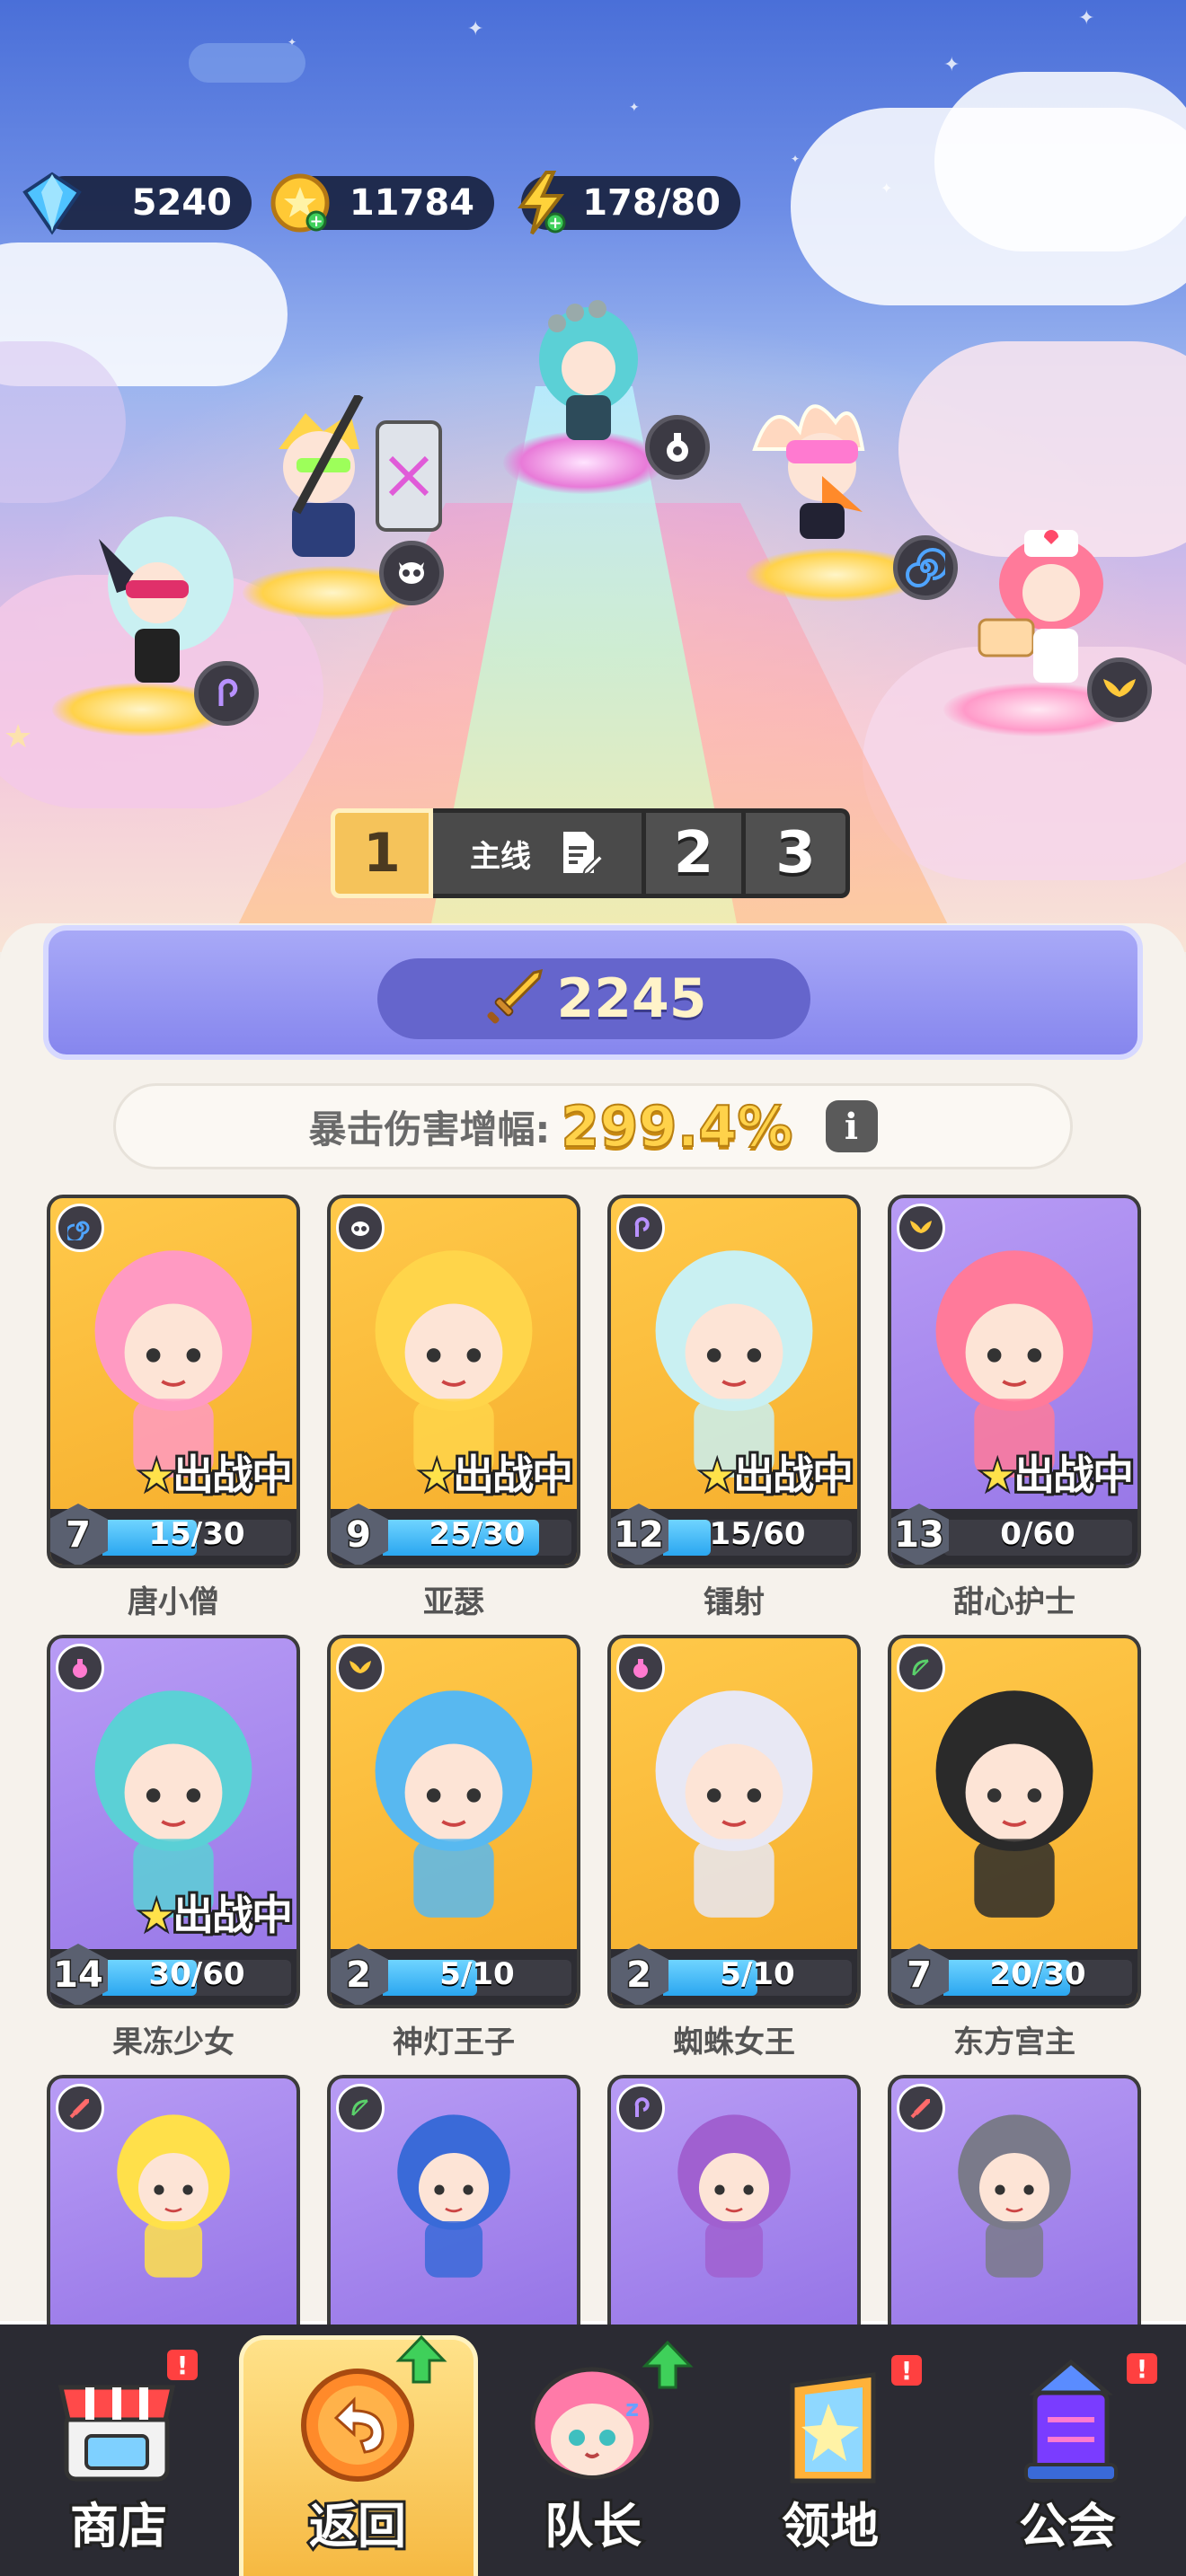  I want to click on nav-shop: 商店, so click(118, 2450).